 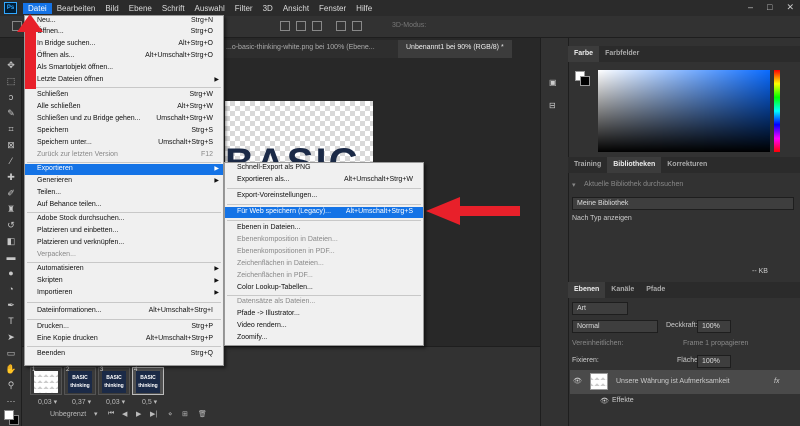 What do you see at coordinates (11, 401) in the screenshot?
I see `more-tools-icon: ⋯` at bounding box center [11, 401].